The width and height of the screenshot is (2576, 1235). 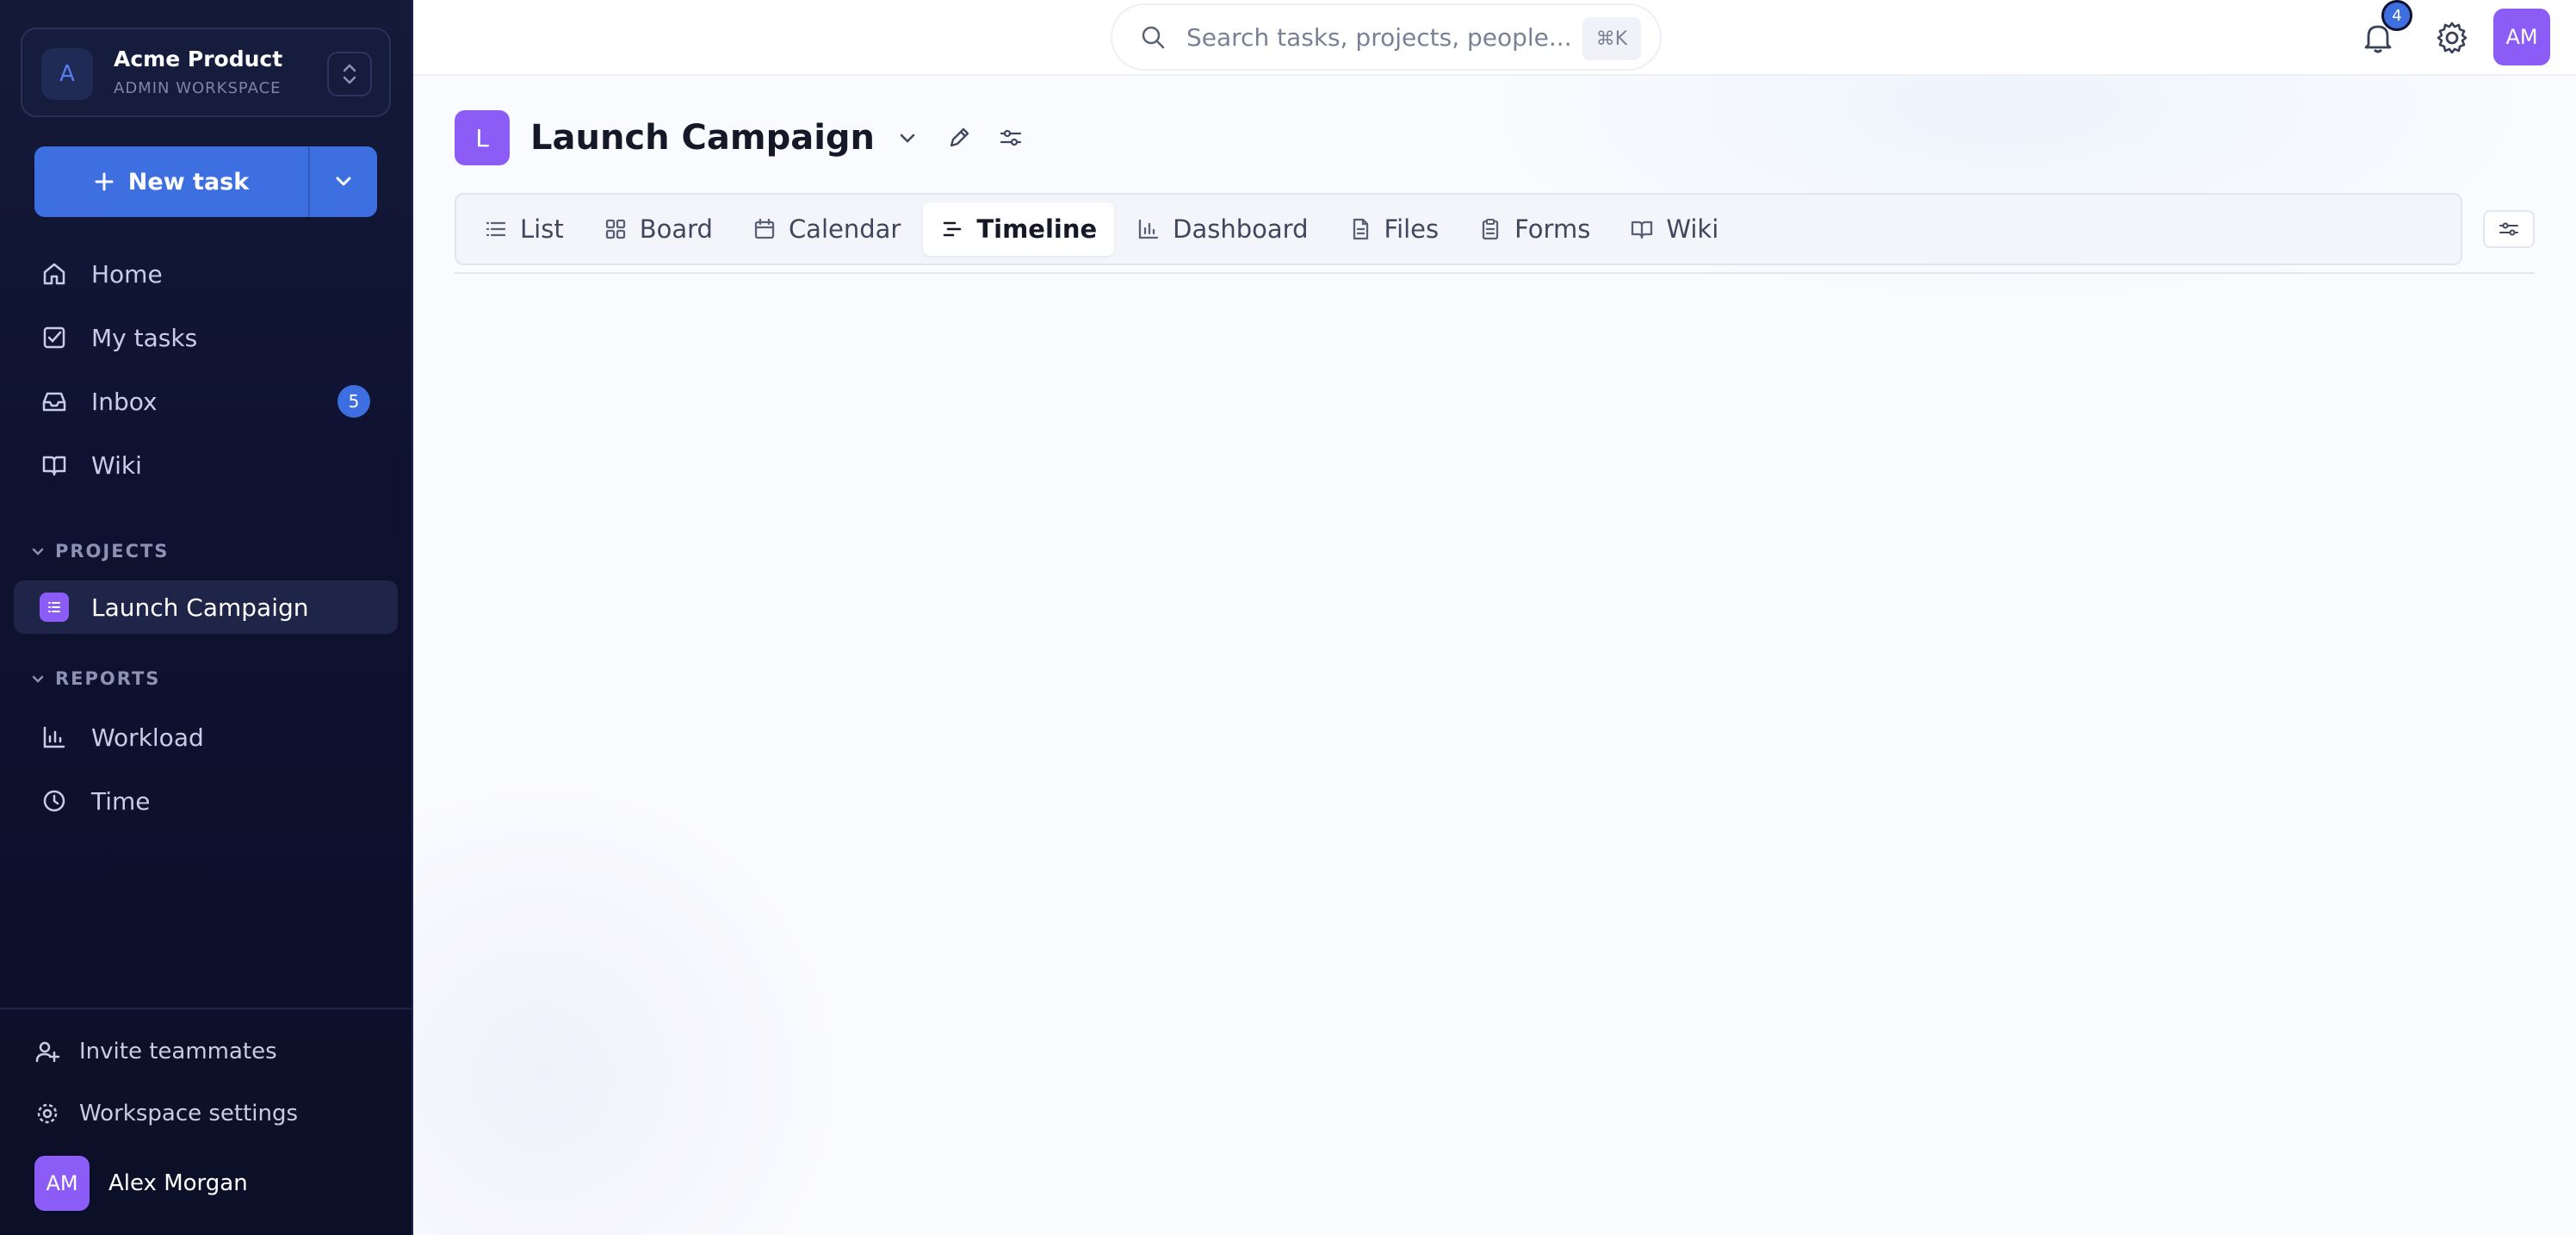 I want to click on sidebar-item-workload: Workload, so click(x=206, y=737).